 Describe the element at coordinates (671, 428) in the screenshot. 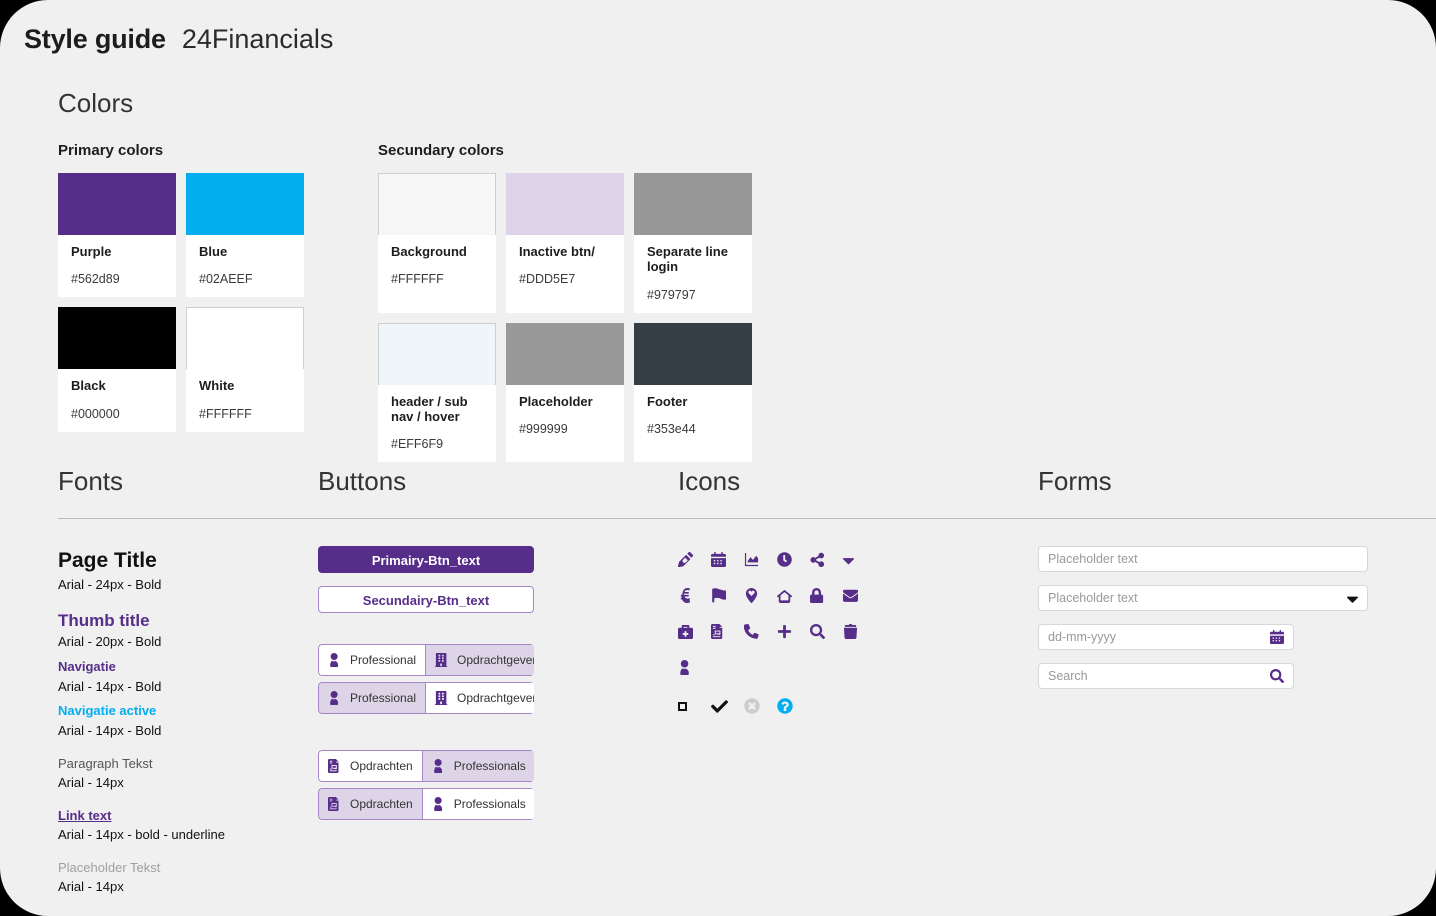

I see `color-hex: #353e44` at that location.